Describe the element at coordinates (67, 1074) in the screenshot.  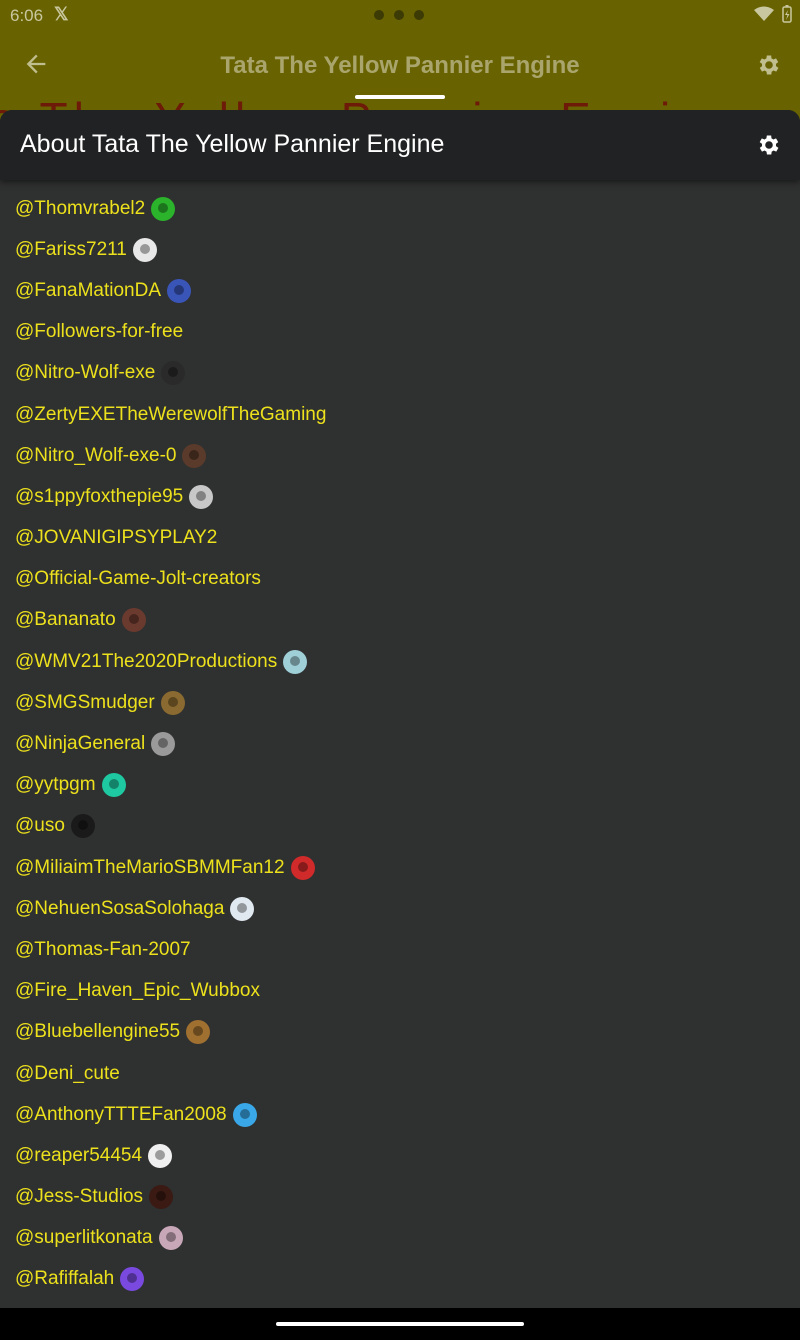
I see `follower-username-link: @Deni_cute` at that location.